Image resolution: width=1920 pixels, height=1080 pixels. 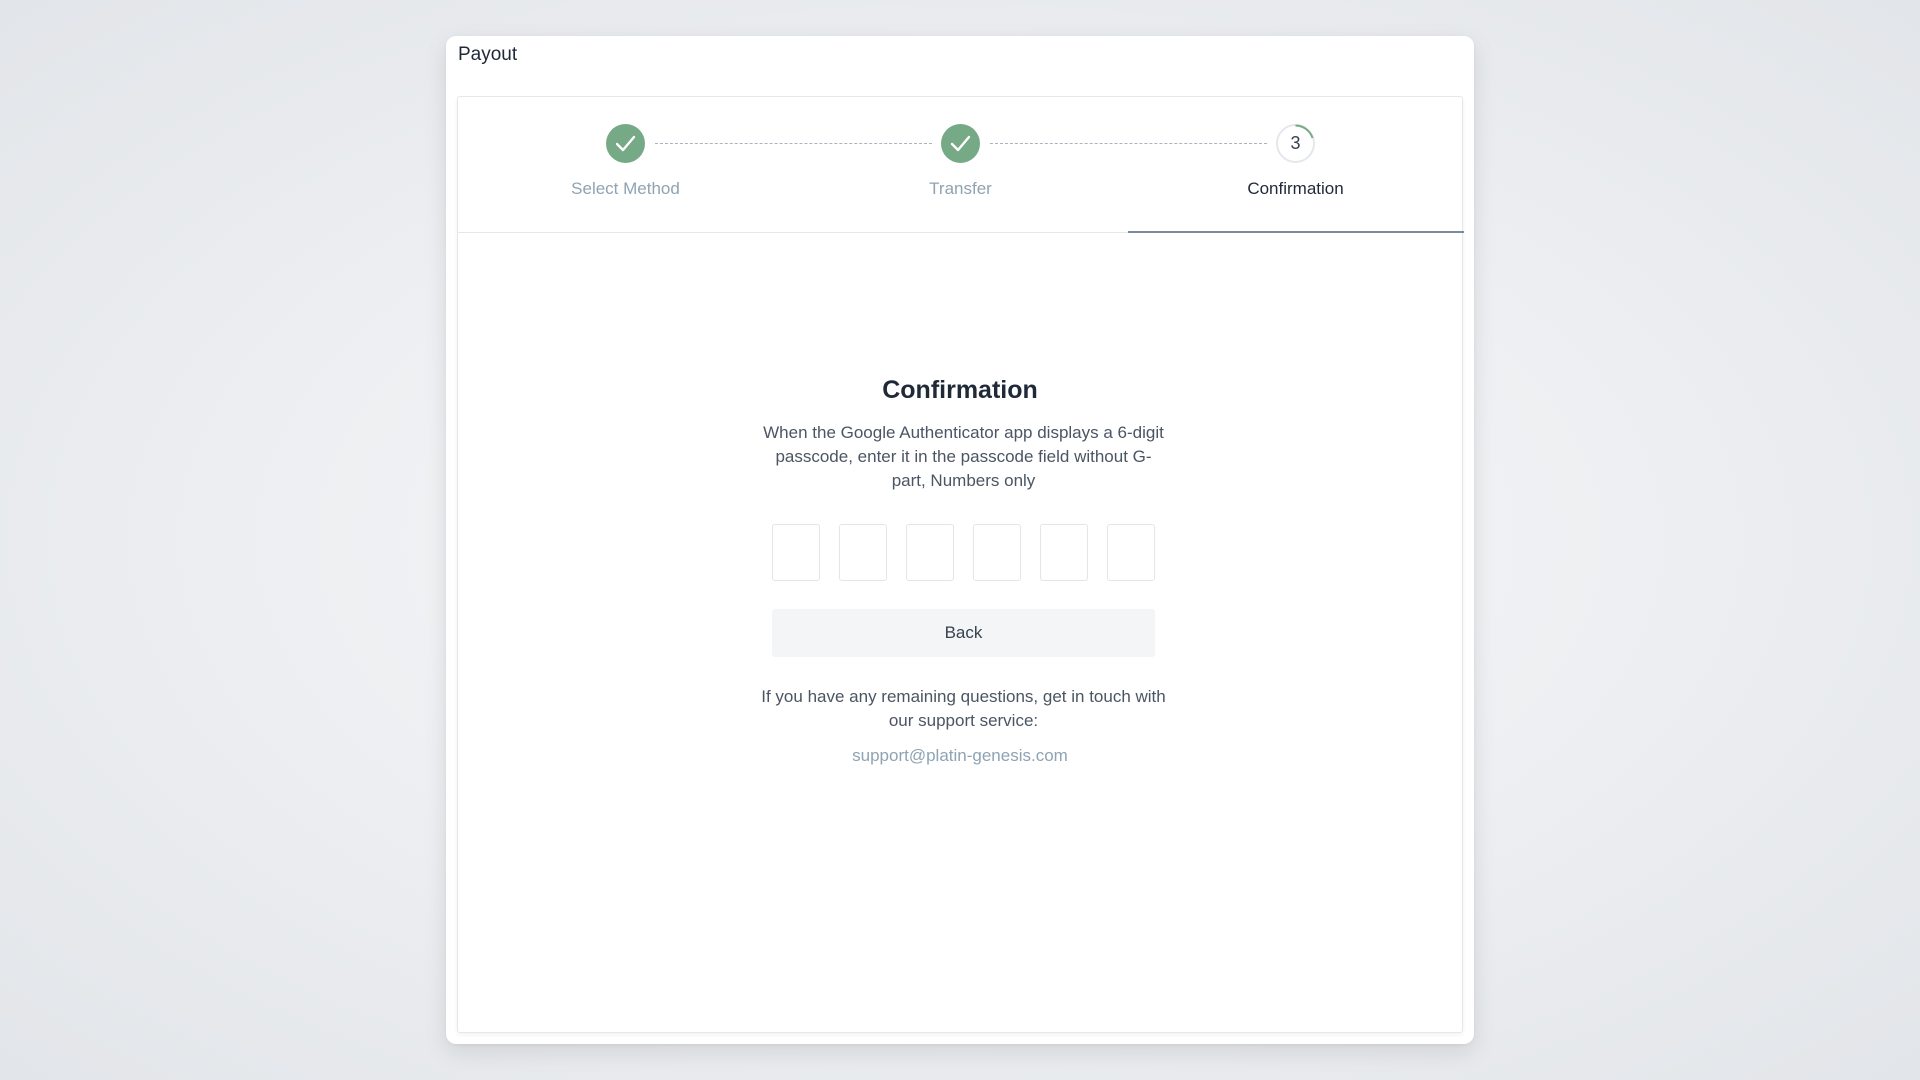 What do you see at coordinates (488, 54) in the screenshot?
I see `modal-title: Payout` at bounding box center [488, 54].